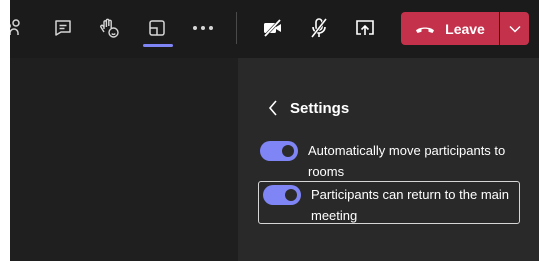  I want to click on setting-auto-move: Automatically move participants to rooms, so click(395, 161).